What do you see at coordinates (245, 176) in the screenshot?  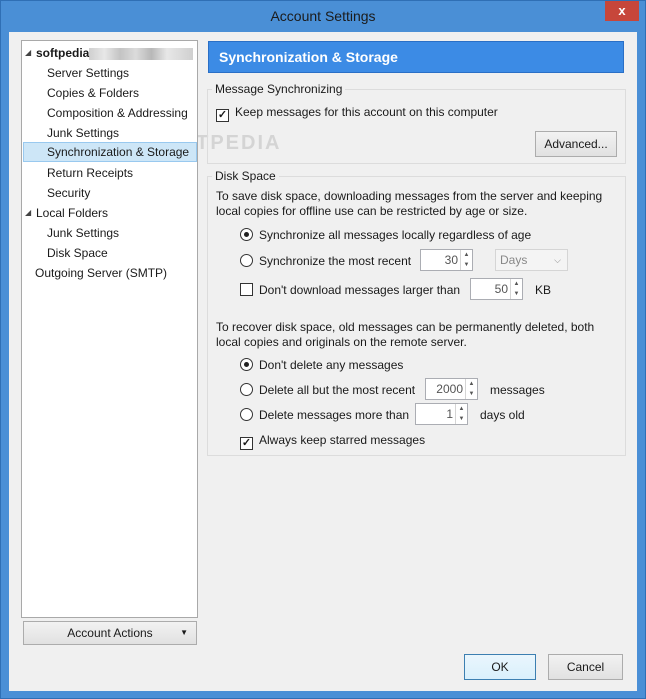 I see `group-title: Disk Space` at bounding box center [245, 176].